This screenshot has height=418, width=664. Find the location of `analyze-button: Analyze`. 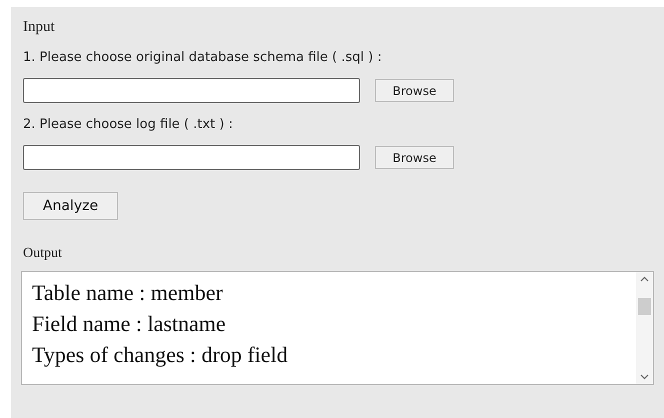

analyze-button: Analyze is located at coordinates (70, 206).